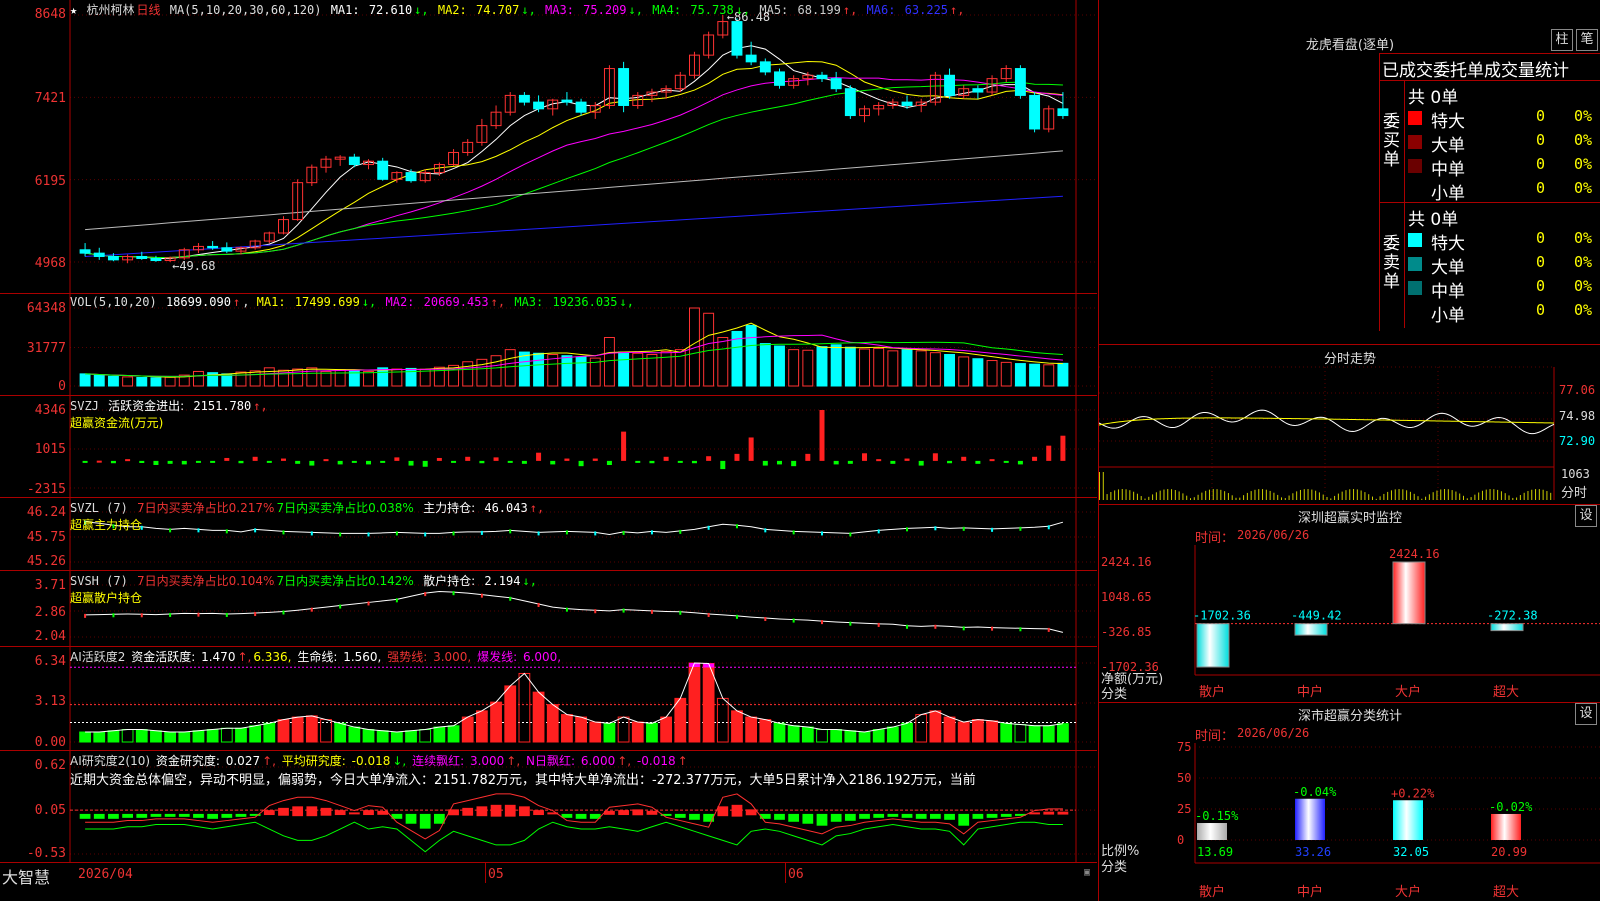 This screenshot has width=1600, height=901. What do you see at coordinates (1562, 40) in the screenshot?
I see `bar-view-button: 柱` at bounding box center [1562, 40].